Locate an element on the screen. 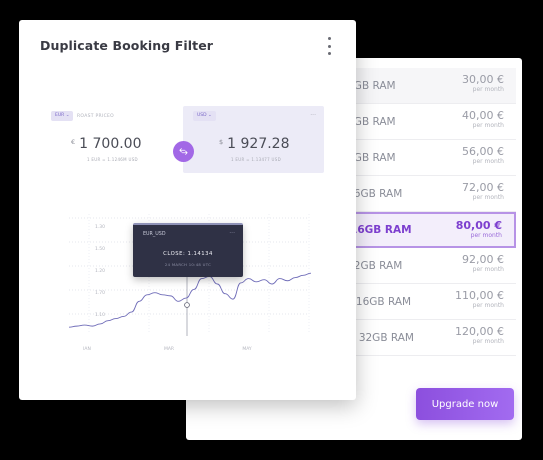 Image resolution: width=543 pixels, height=460 pixels. plan-amount: 40,00 € is located at coordinates (483, 115).